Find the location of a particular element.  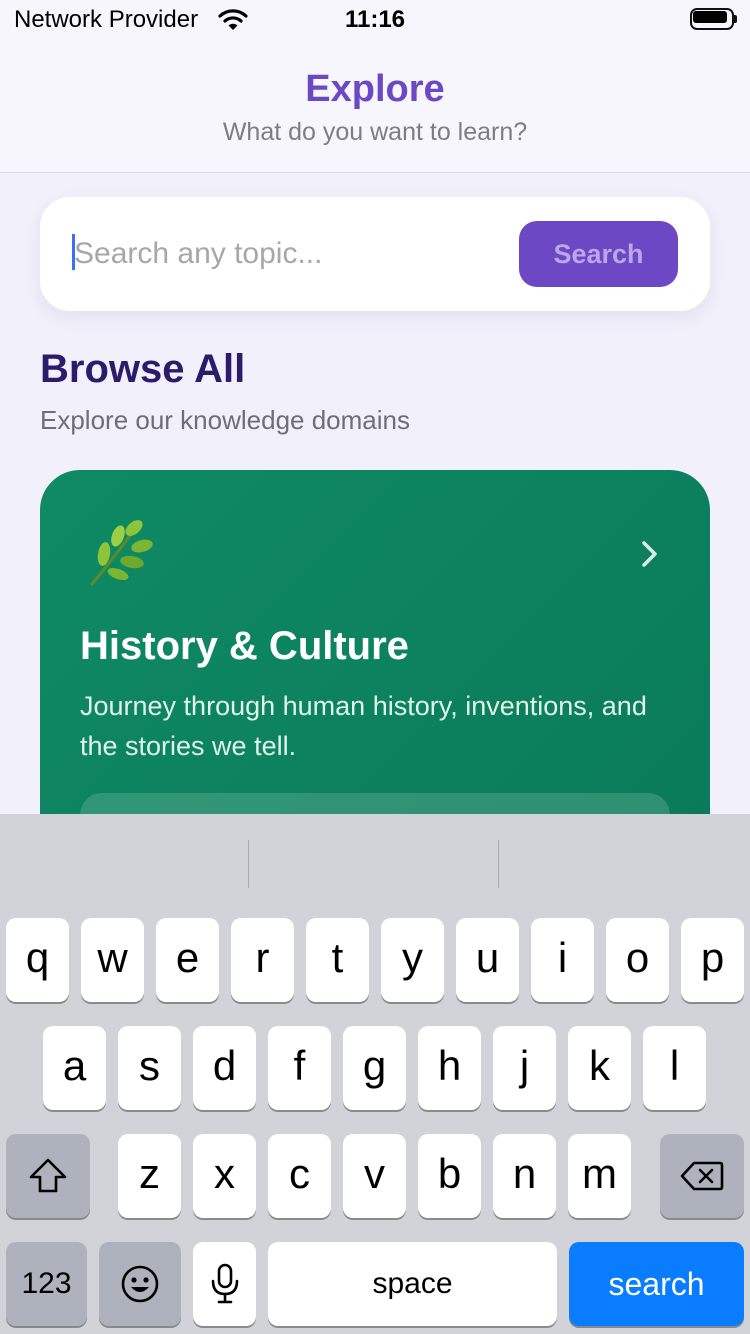

status-bar: Network Provider 11:16 is located at coordinates (375, 20).